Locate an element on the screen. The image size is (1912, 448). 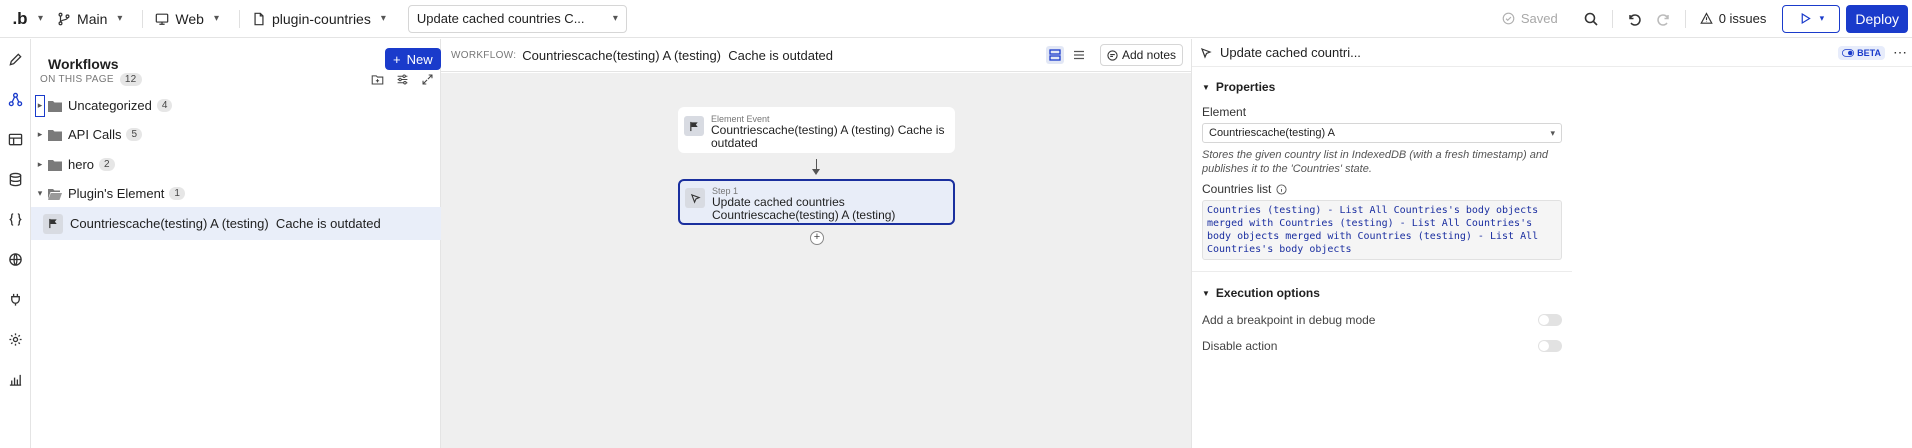
more-options-icon: ⋯ is located at coordinates (1900, 52).